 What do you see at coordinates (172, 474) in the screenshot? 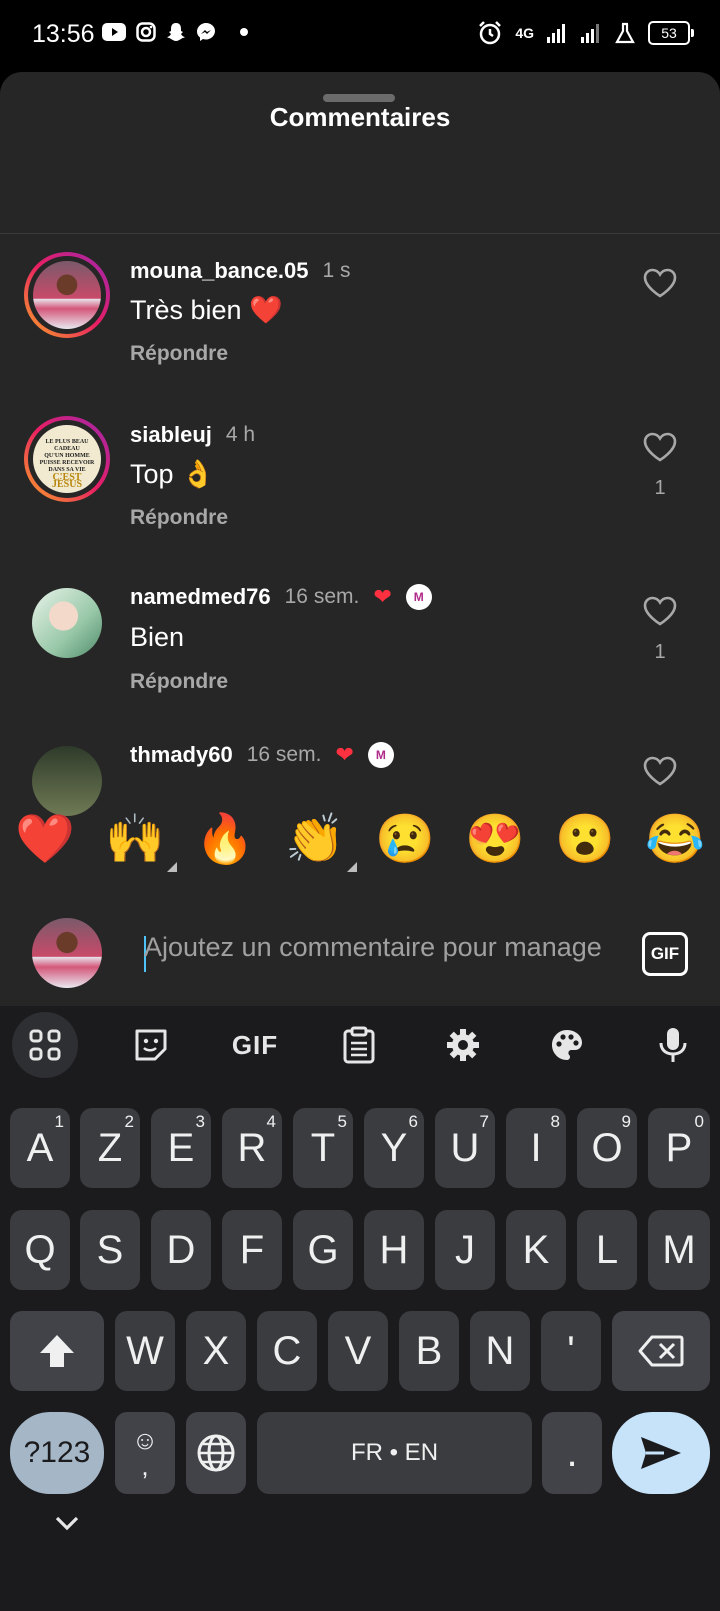
I see `comment-text: Top 👌` at bounding box center [172, 474].